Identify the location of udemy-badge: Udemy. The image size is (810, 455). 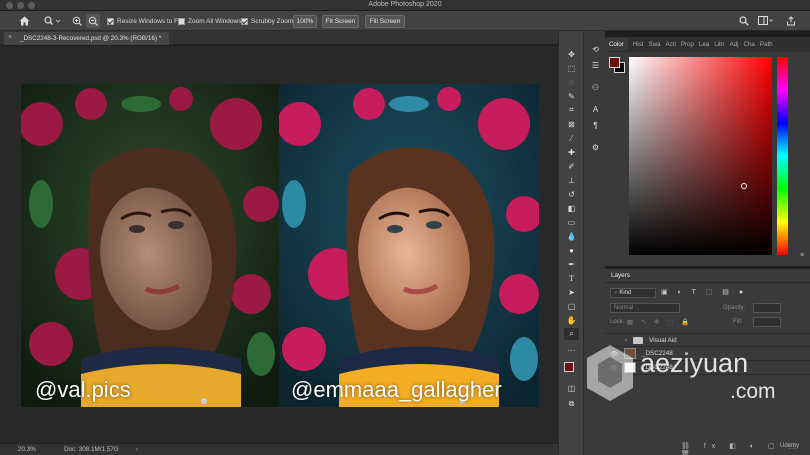
(790, 446).